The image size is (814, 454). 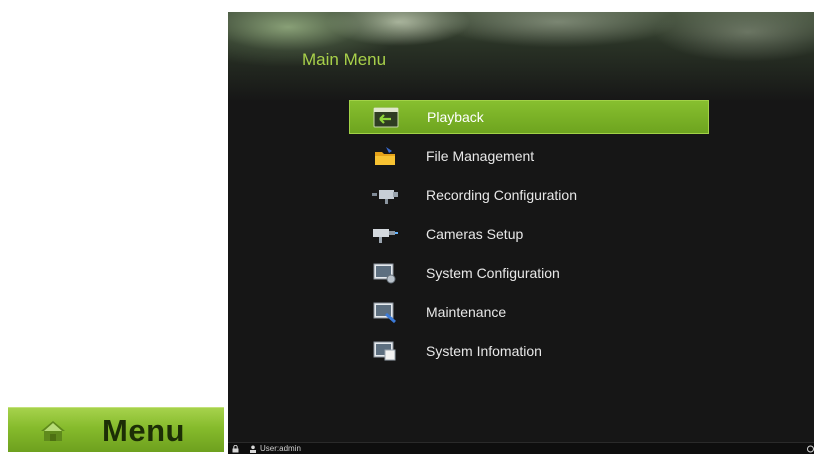 What do you see at coordinates (384, 351) in the screenshot?
I see `system-info-icon` at bounding box center [384, 351].